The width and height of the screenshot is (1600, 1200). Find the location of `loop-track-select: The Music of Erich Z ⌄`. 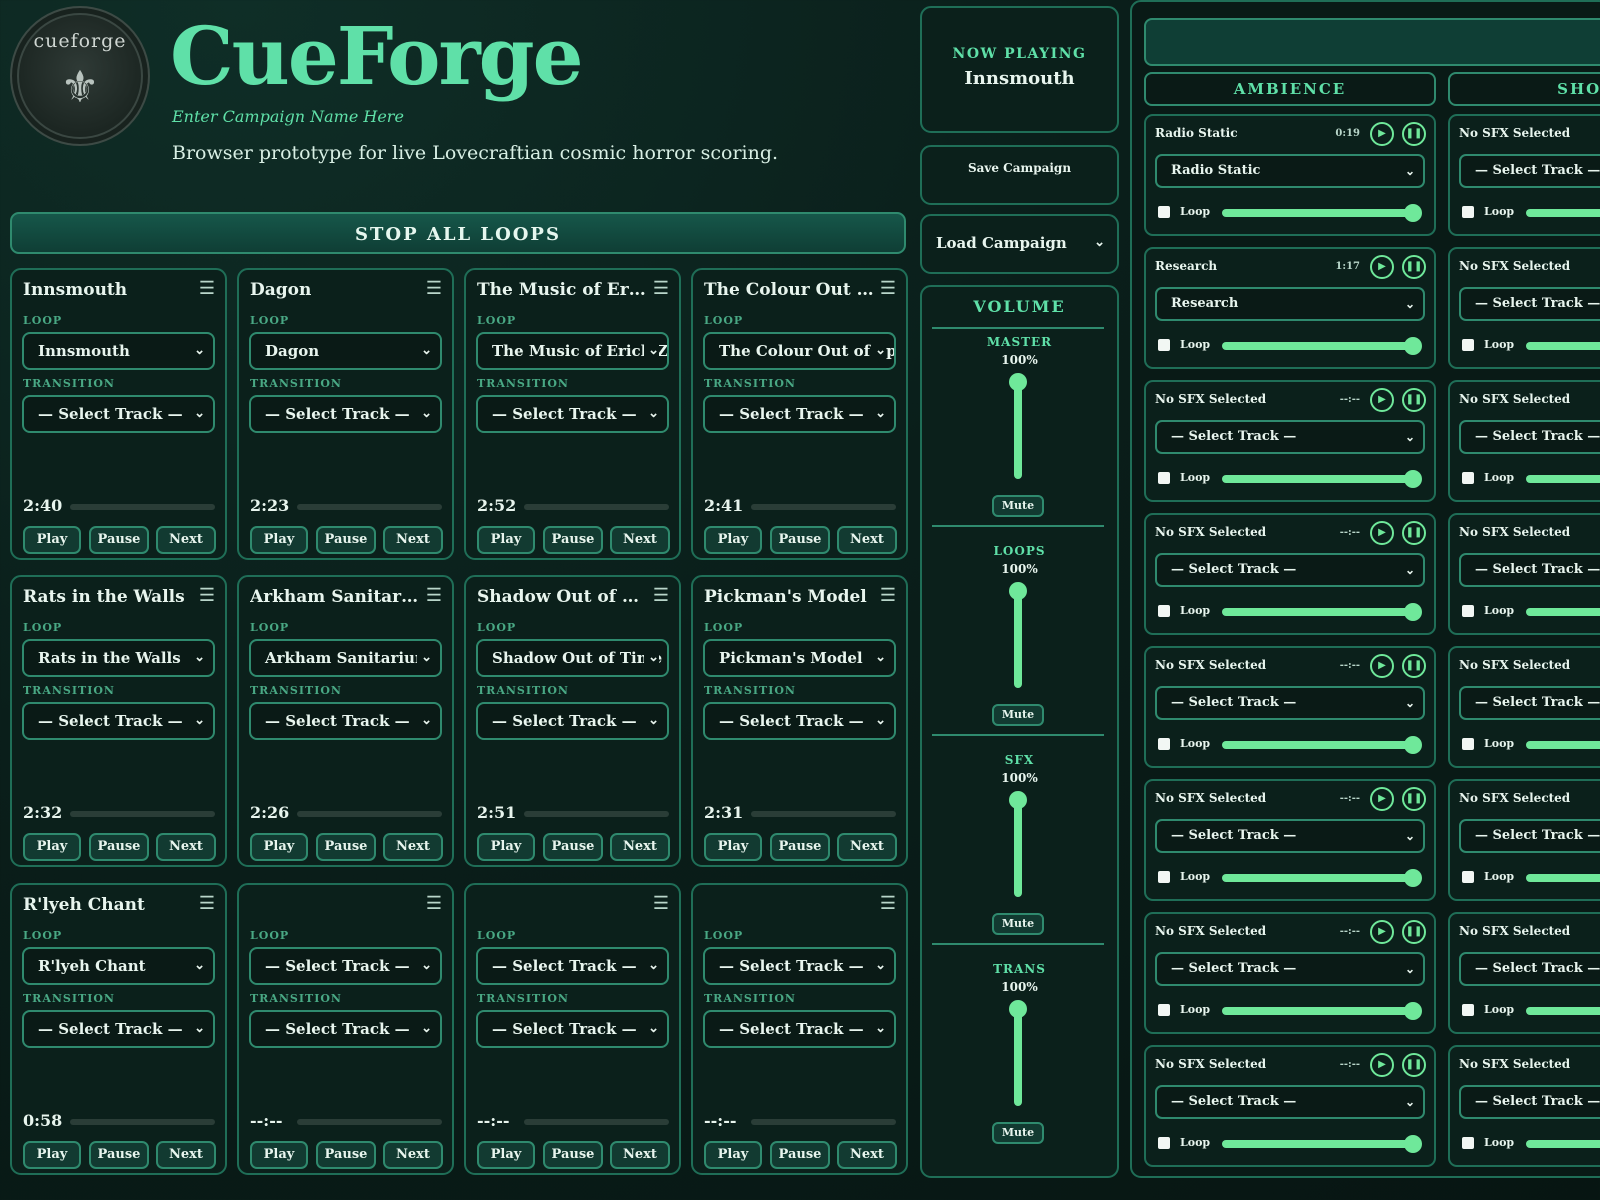

loop-track-select: The Music of Erich Z ⌄ is located at coordinates (572, 351).